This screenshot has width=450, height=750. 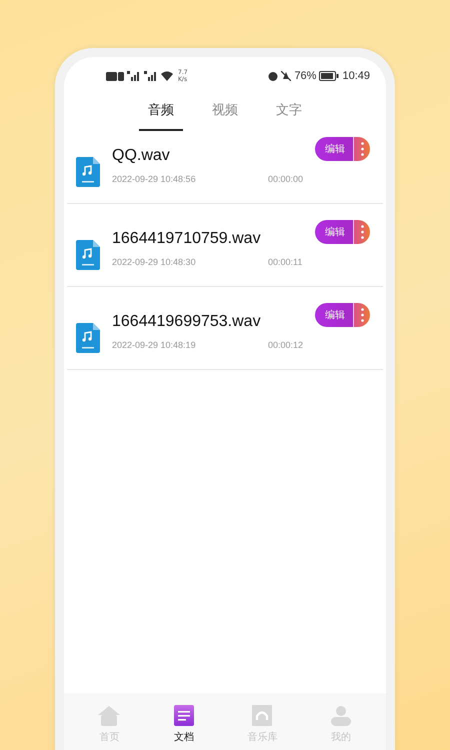 I want to click on file-row: 1664419699753.wav 2022-09-29 10:48:19 00:00:12 编辑, so click(x=225, y=328).